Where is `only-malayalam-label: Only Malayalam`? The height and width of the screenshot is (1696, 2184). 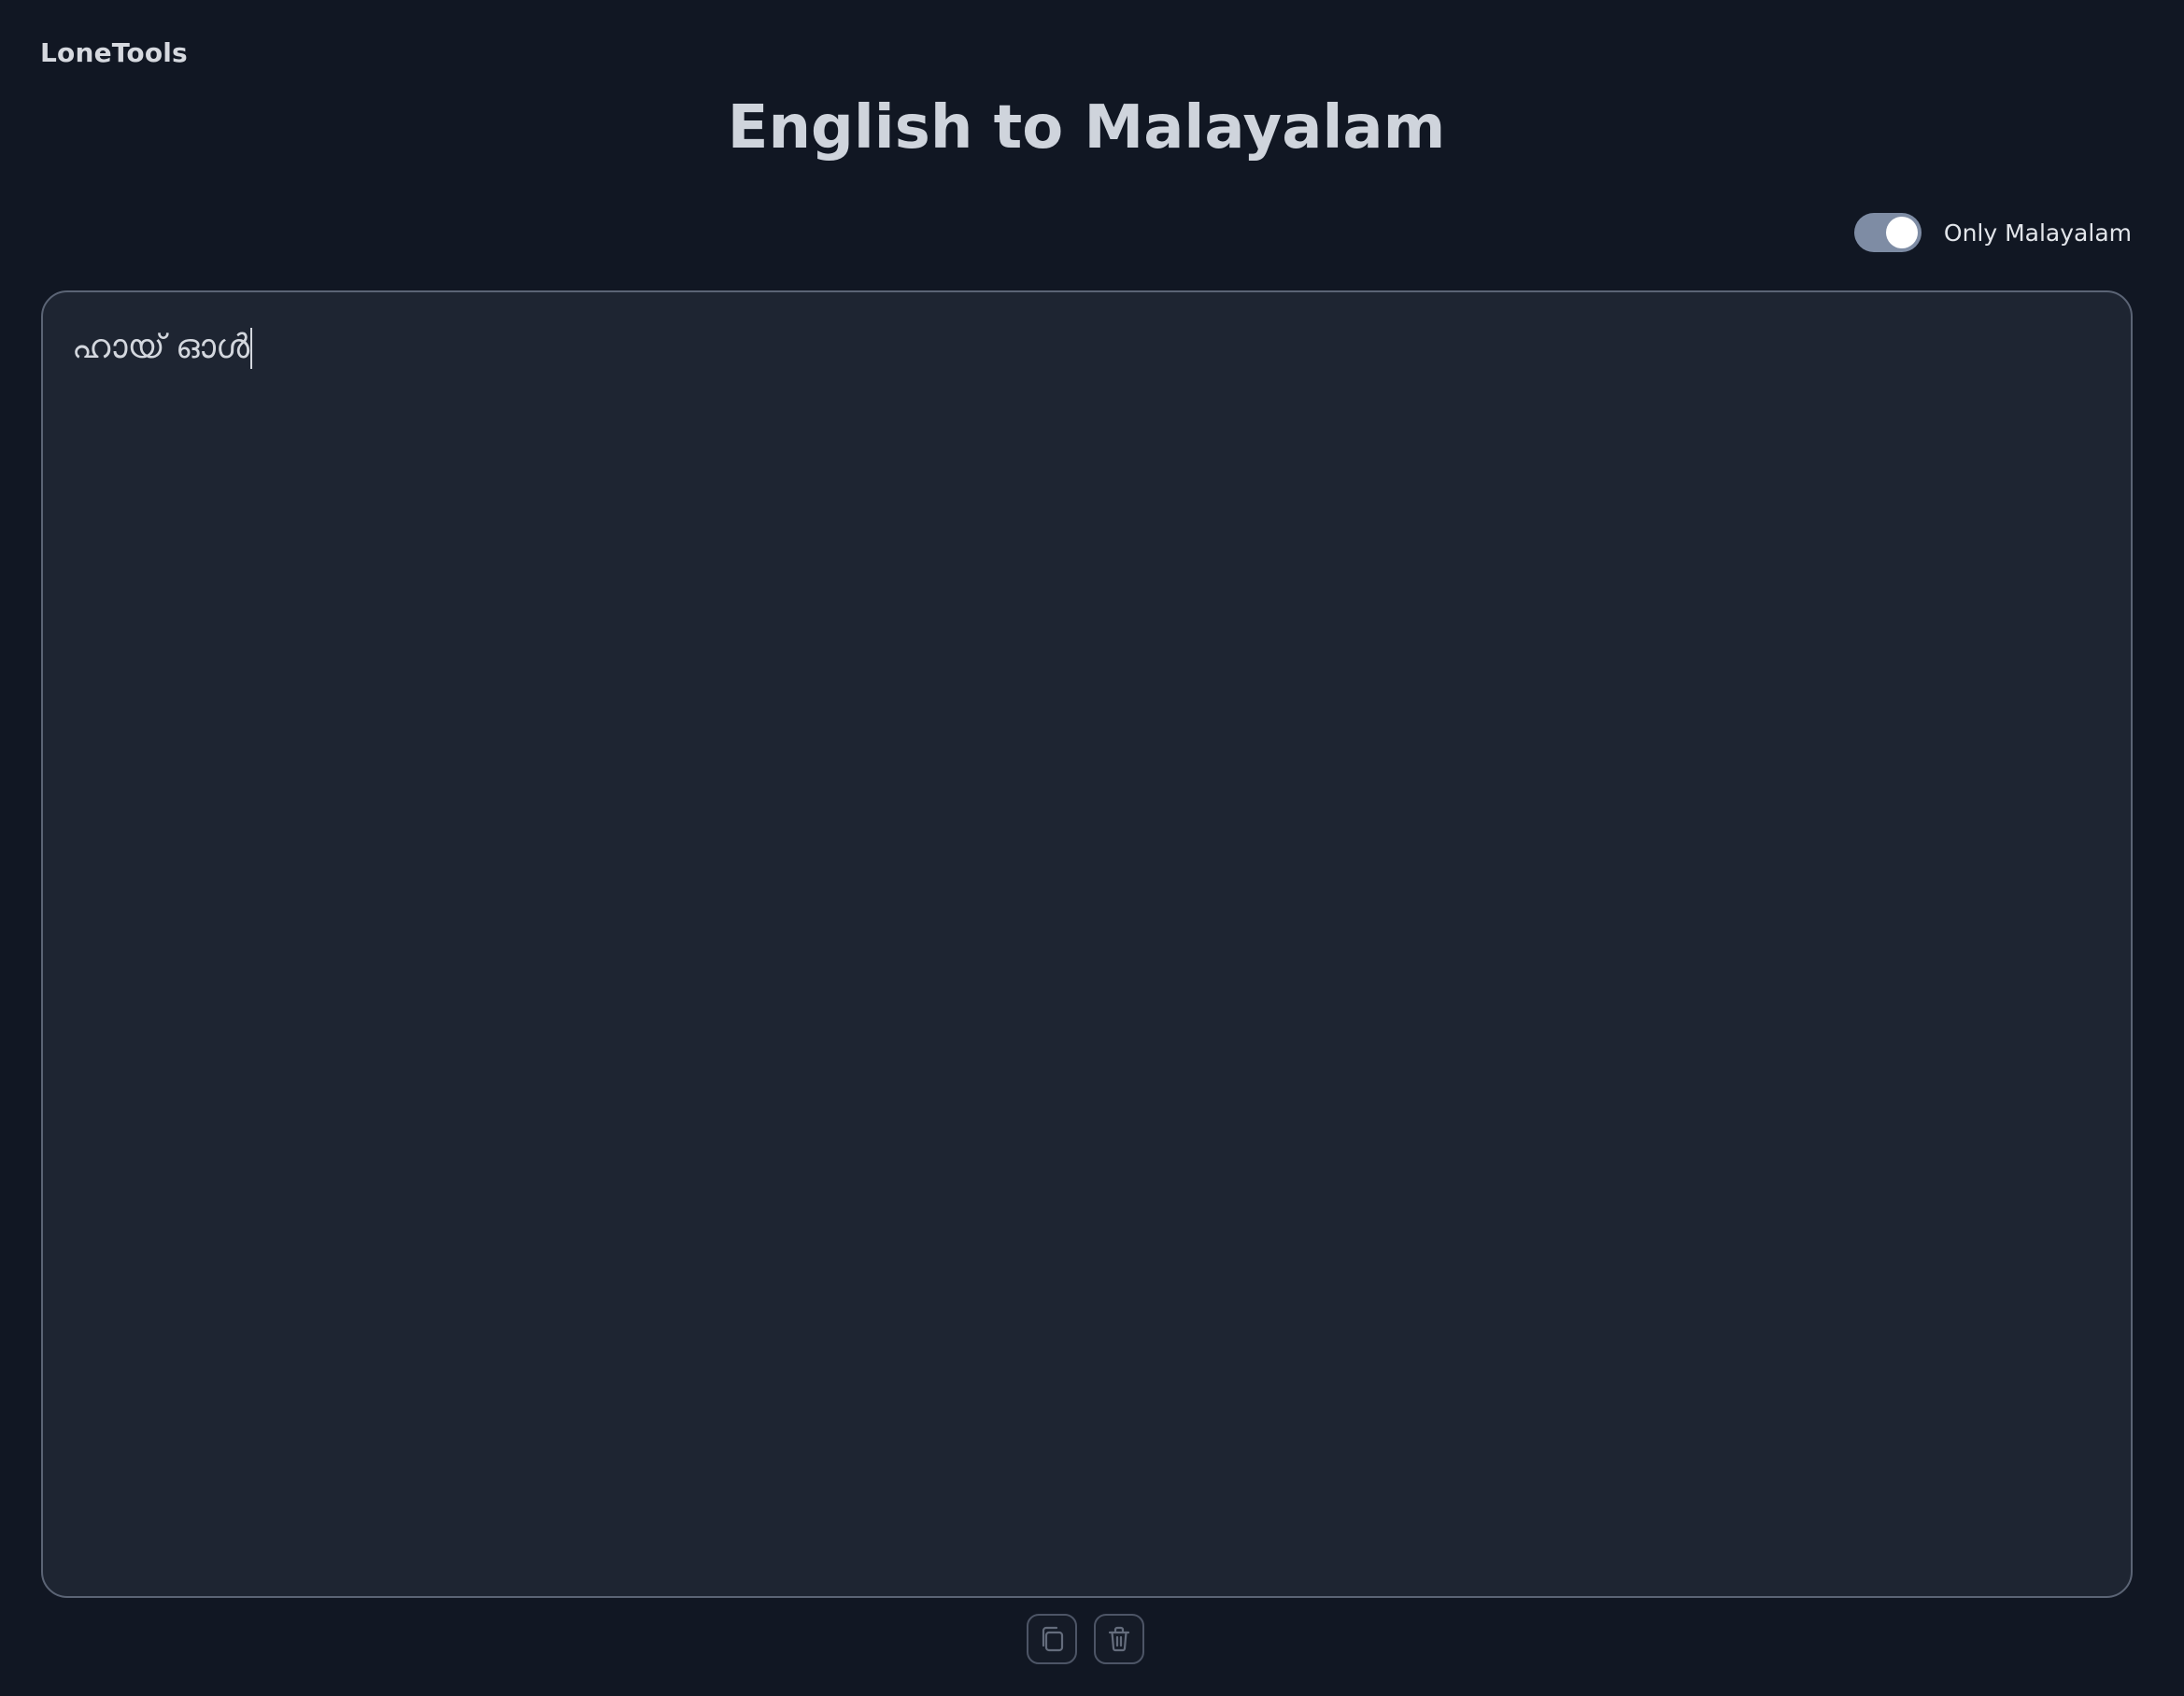 only-malayalam-label: Only Malayalam is located at coordinates (2037, 233).